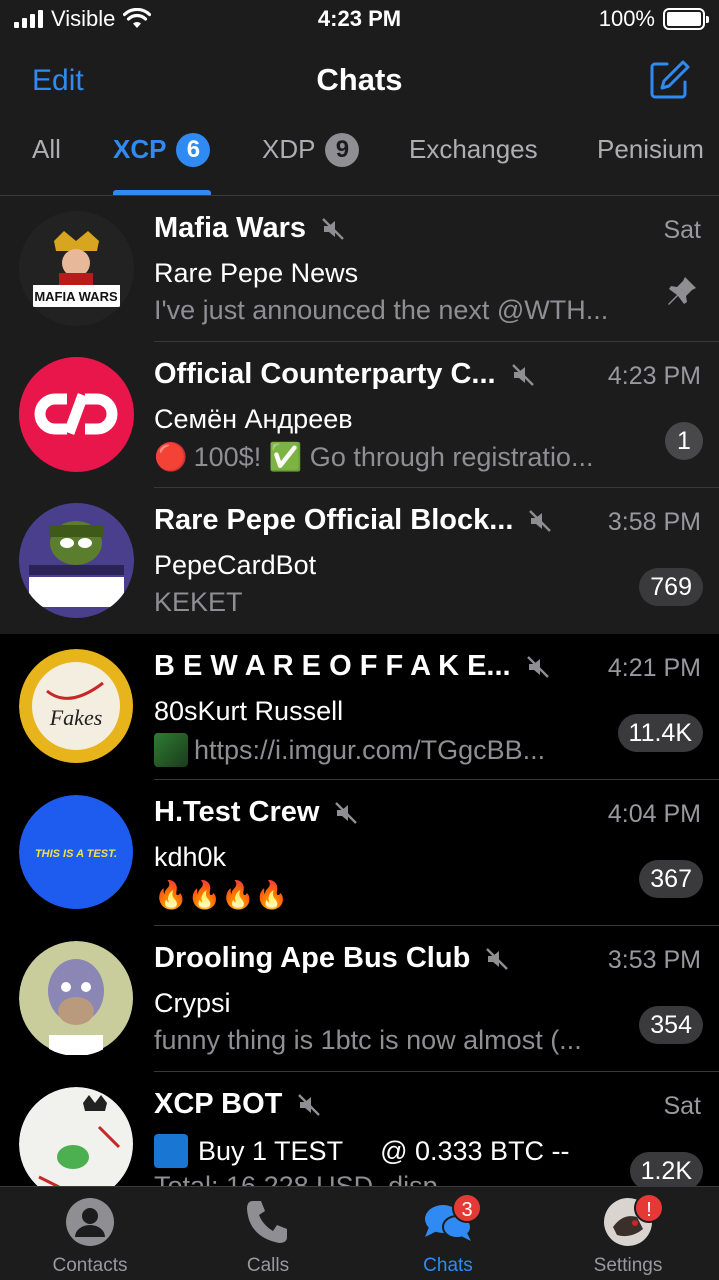 Image resolution: width=719 pixels, height=1280 pixels. What do you see at coordinates (90, 1265) in the screenshot?
I see `tab-bar-label: Contacts` at bounding box center [90, 1265].